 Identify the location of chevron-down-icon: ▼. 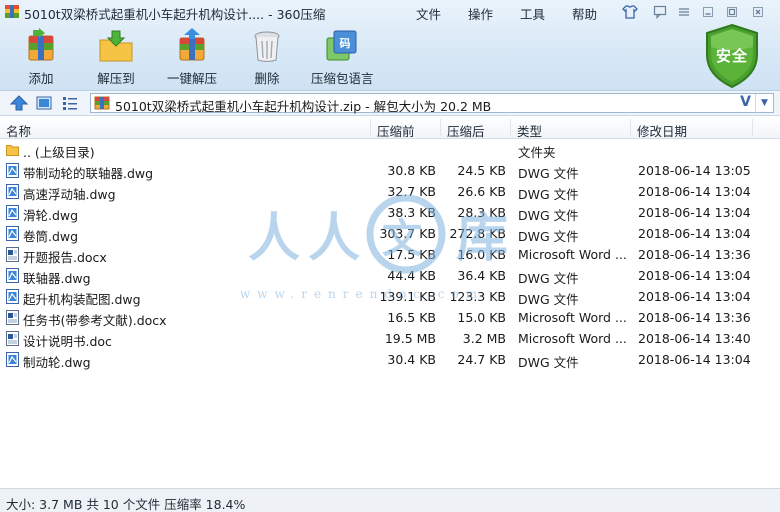
(764, 103).